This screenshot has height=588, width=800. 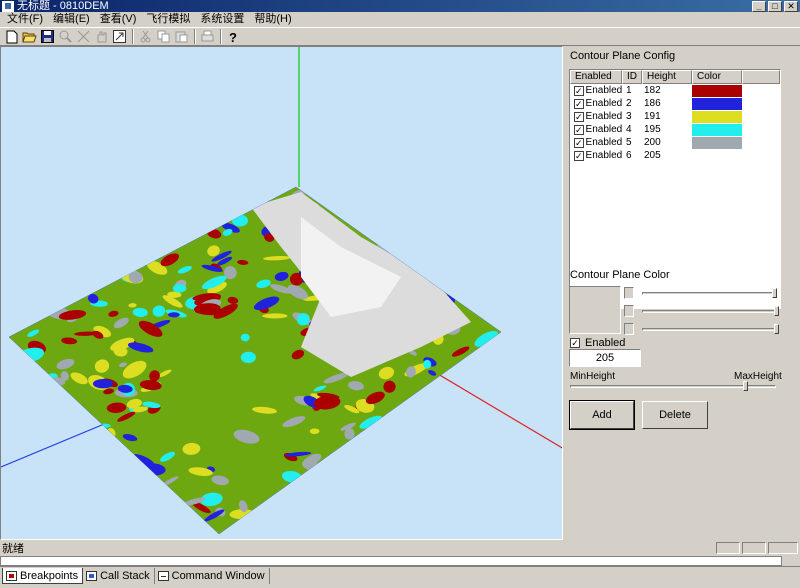 I want to click on contour-list-header: Enabled ID Height Color, so click(x=675, y=77).